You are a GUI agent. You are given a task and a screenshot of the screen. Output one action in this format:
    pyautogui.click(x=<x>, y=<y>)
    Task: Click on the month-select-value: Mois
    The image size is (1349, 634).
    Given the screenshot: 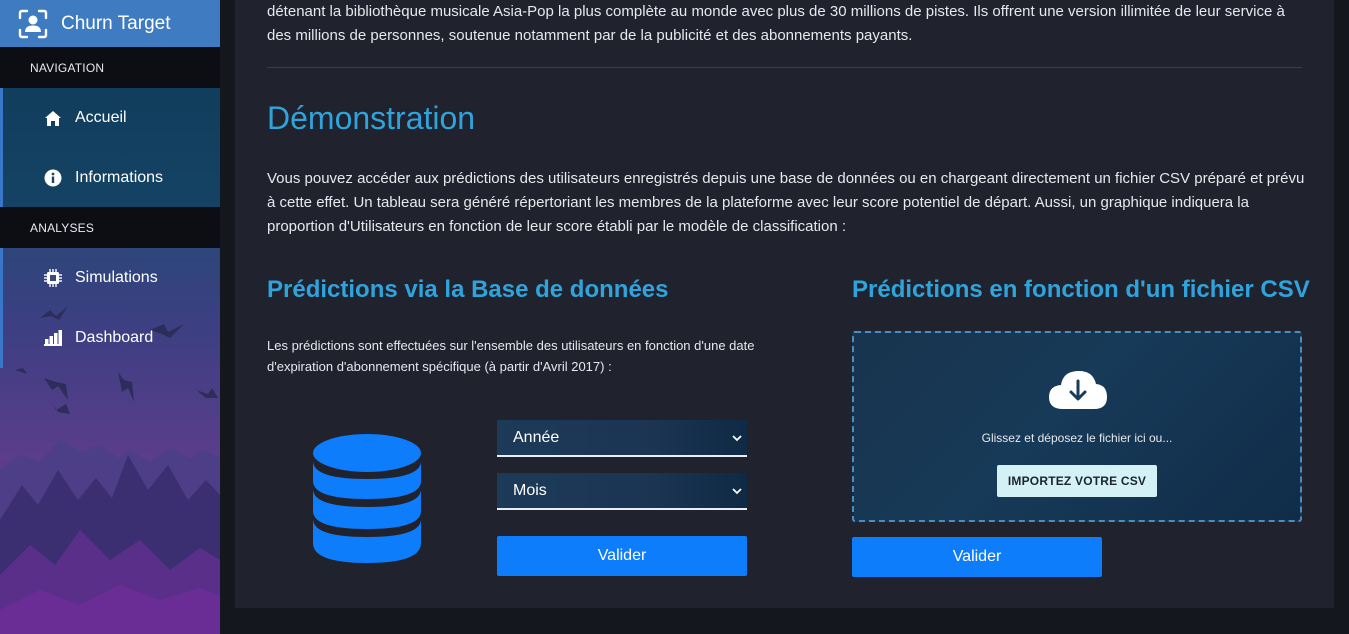 What is the action you would take?
    pyautogui.click(x=530, y=490)
    